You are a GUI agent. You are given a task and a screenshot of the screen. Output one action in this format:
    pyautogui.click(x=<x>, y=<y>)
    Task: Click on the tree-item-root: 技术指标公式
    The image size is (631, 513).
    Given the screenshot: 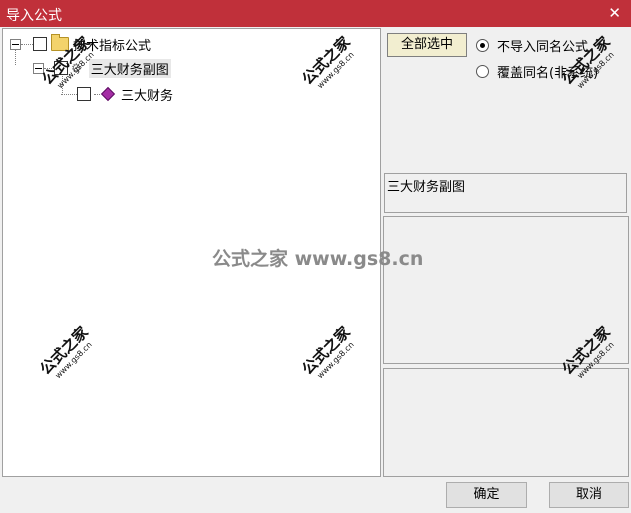 What is the action you would take?
    pyautogui.click(x=80, y=44)
    